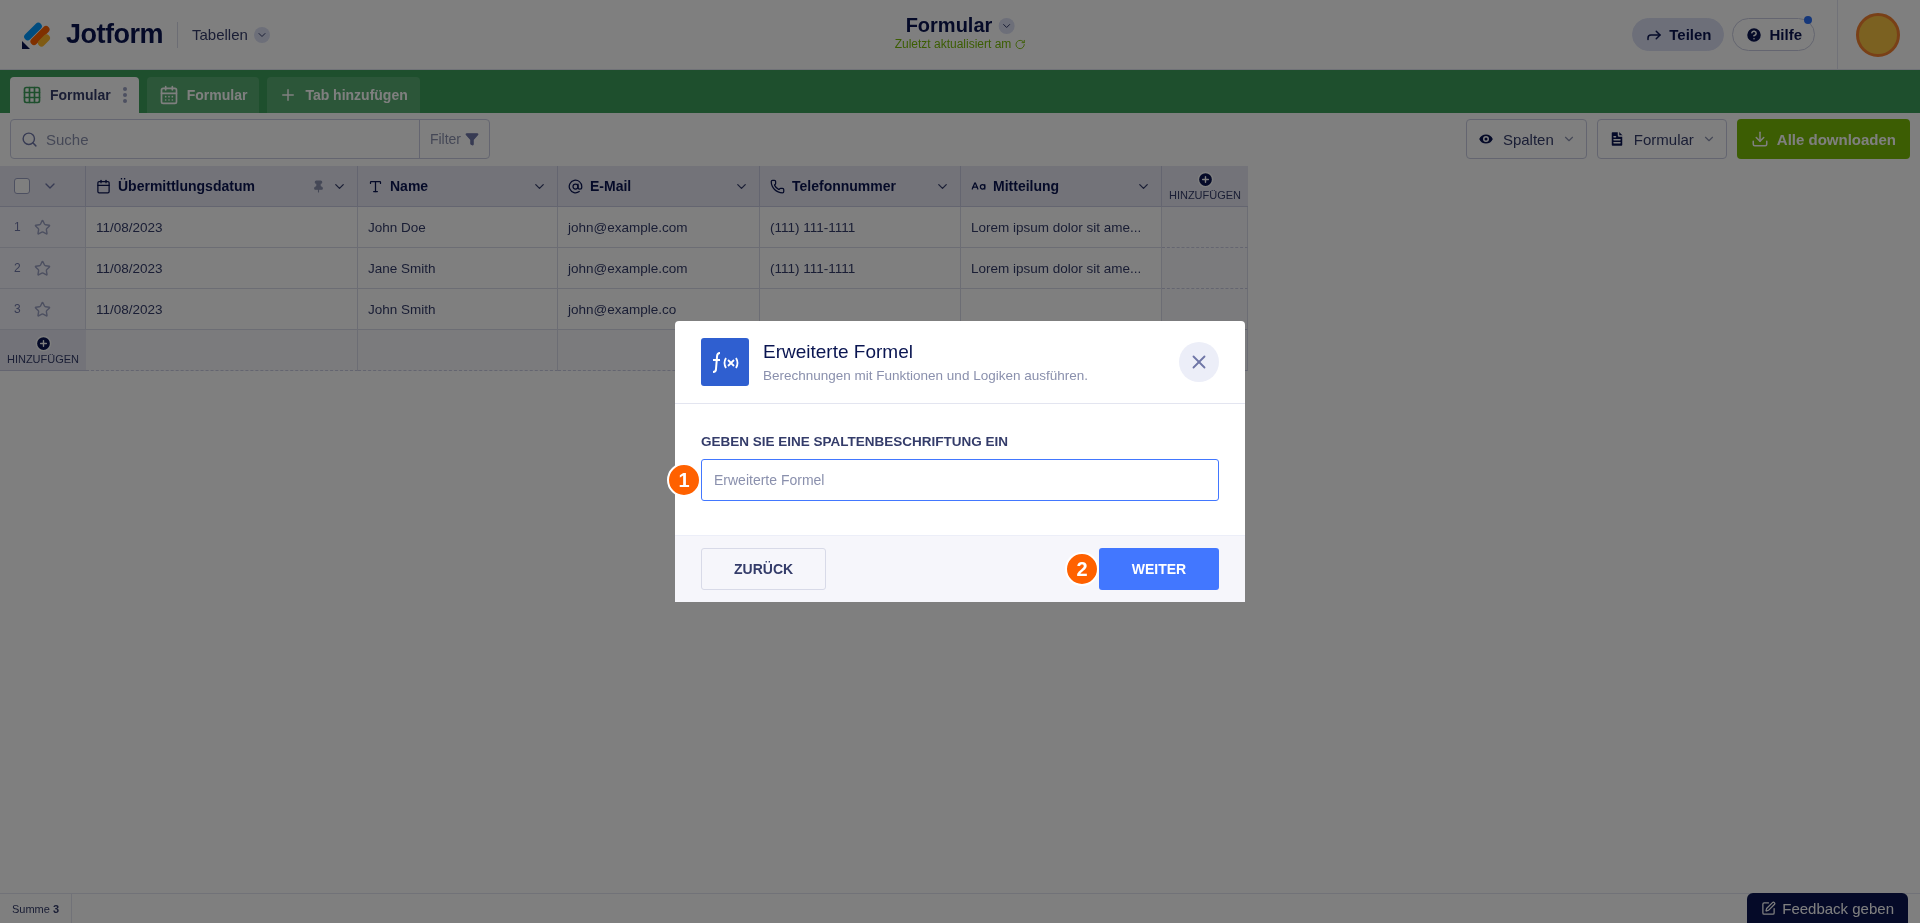 The height and width of the screenshot is (923, 1920). Describe the element at coordinates (1061, 186) in the screenshot. I see `column-header: Mitteilung` at that location.